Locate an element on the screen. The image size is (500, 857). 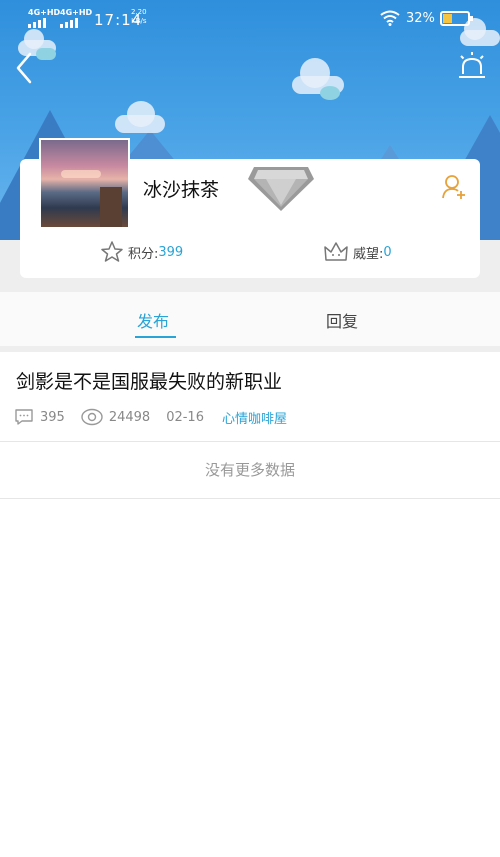
view-count: 24498 is located at coordinates (115, 417).